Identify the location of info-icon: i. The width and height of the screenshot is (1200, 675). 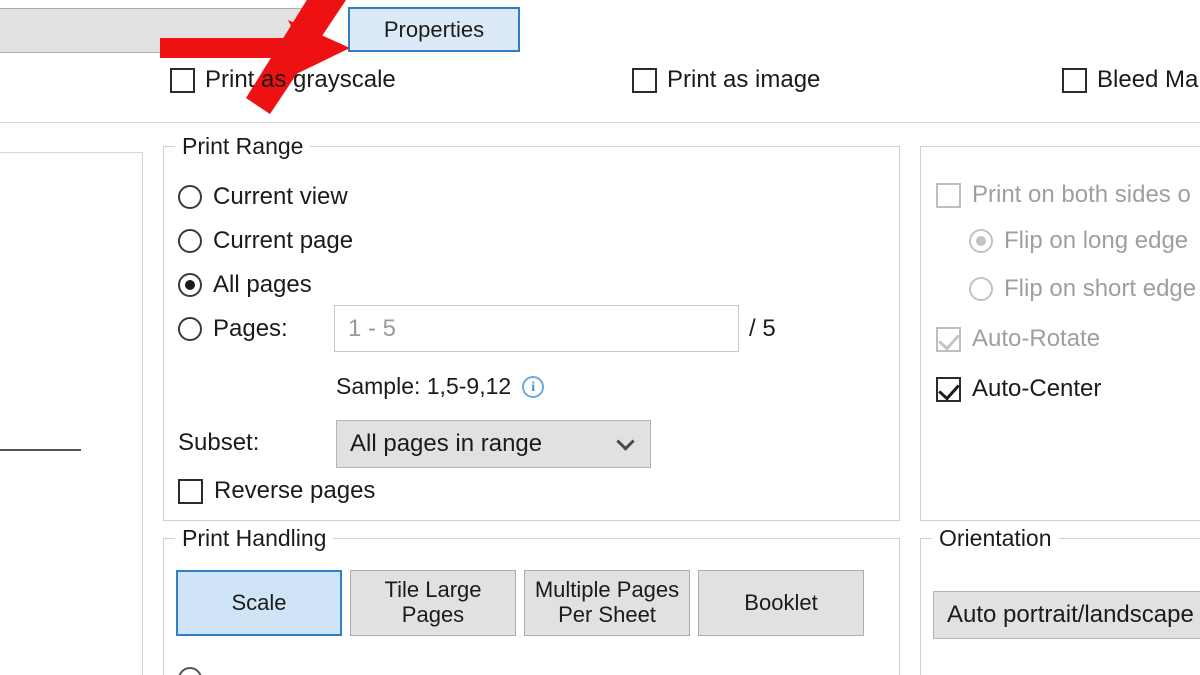
(533, 386).